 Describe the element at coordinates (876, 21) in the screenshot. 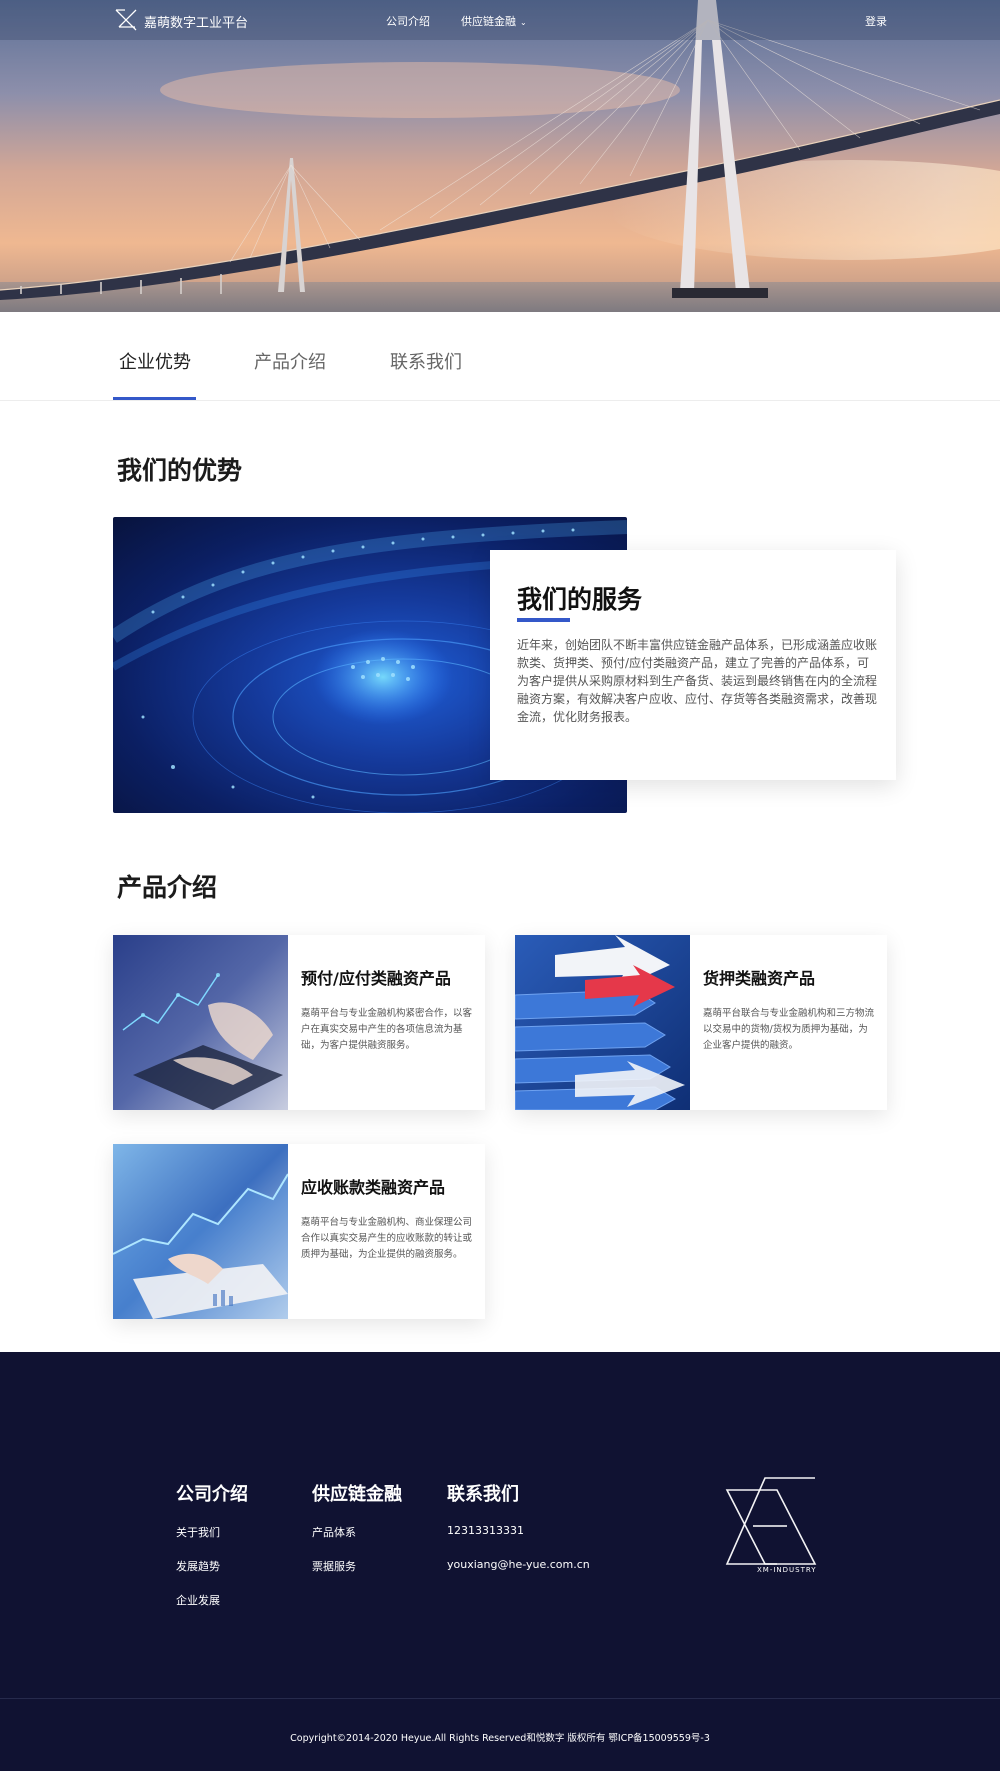

I see `login-link: 登录` at that location.